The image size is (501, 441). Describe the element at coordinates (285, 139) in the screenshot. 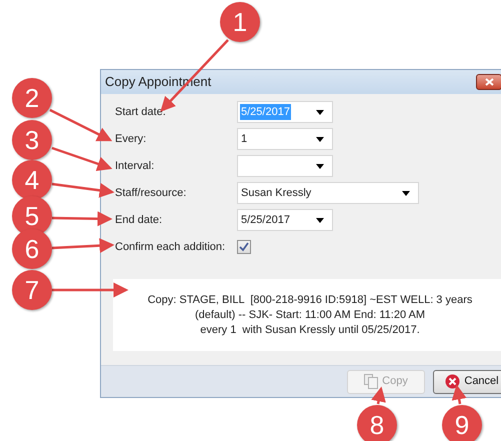

I see `dropdown-field: 1` at that location.